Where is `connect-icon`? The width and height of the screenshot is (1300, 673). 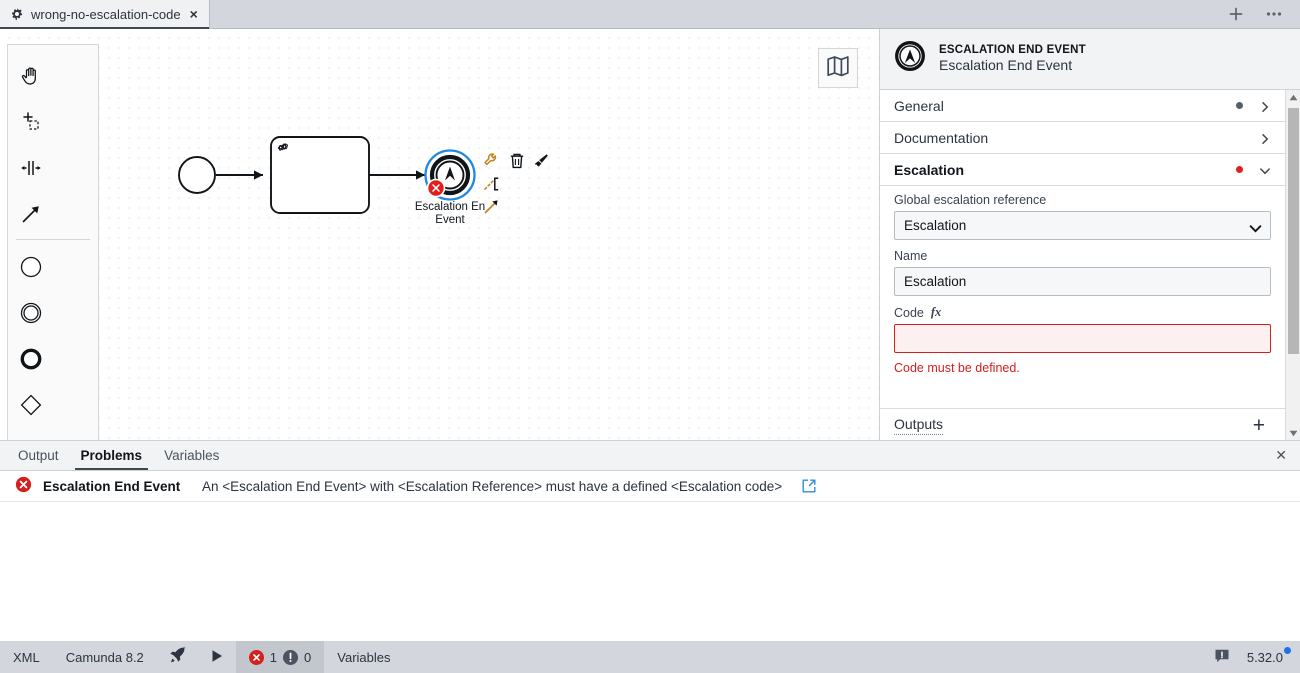
connect-icon is located at coordinates (491, 207).